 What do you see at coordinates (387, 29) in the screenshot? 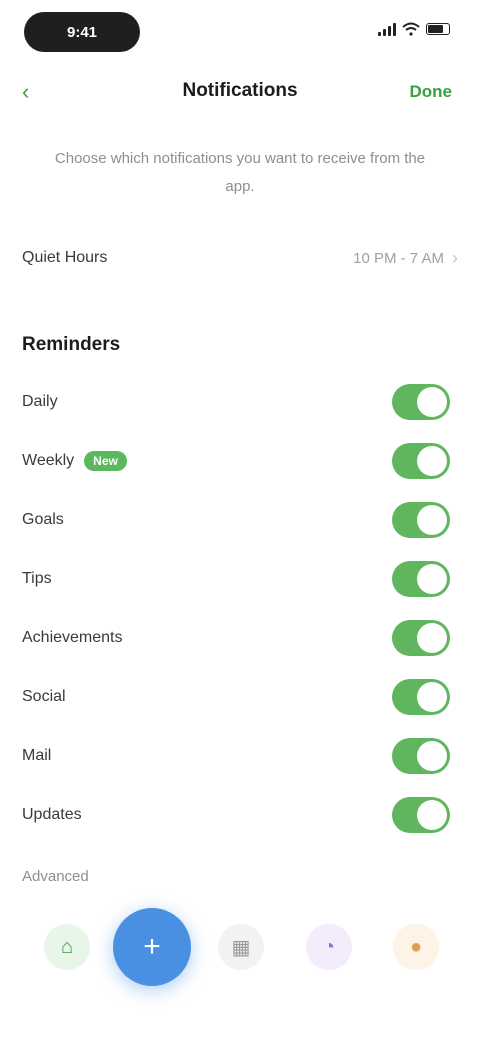
I see `signal-icon` at bounding box center [387, 29].